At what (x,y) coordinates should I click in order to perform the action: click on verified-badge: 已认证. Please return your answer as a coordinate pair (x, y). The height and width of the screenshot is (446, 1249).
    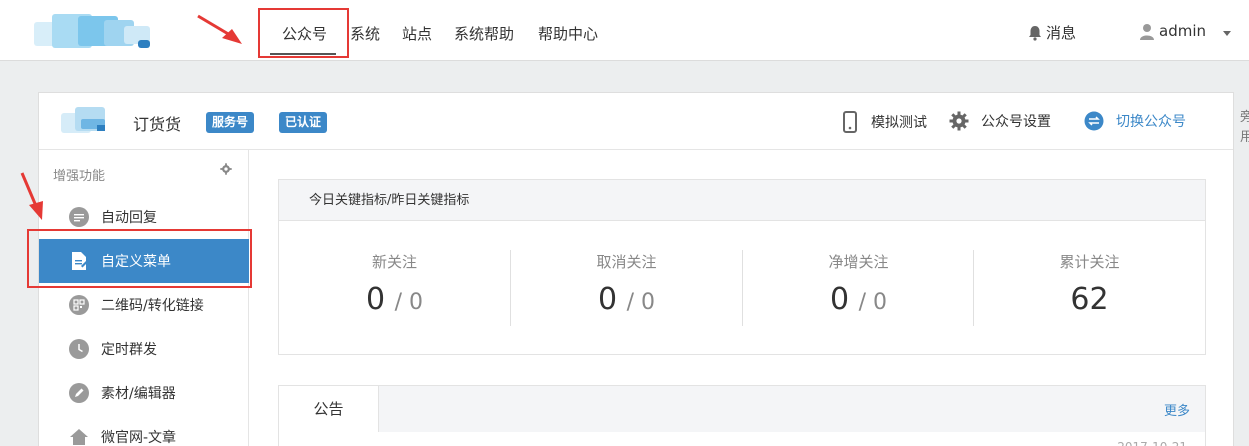
    Looking at the image, I should click on (303, 122).